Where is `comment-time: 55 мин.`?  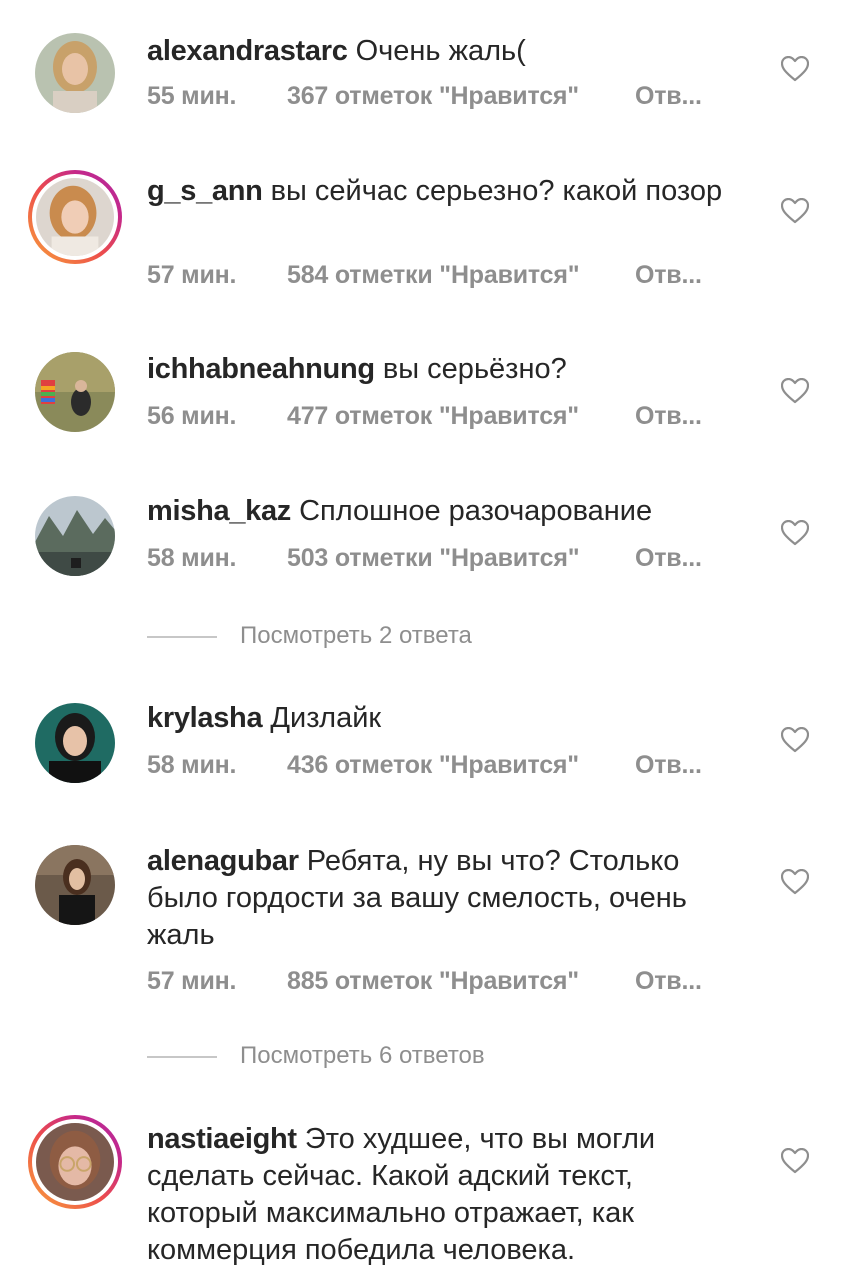
comment-time: 55 мин. is located at coordinates (192, 96).